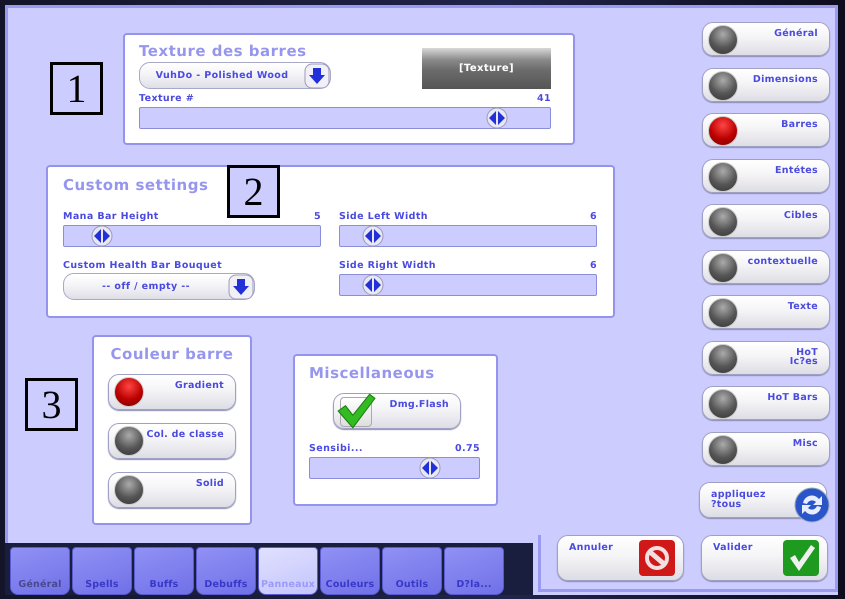  What do you see at coordinates (166, 98) in the screenshot?
I see `slider-label: Texture #` at bounding box center [166, 98].